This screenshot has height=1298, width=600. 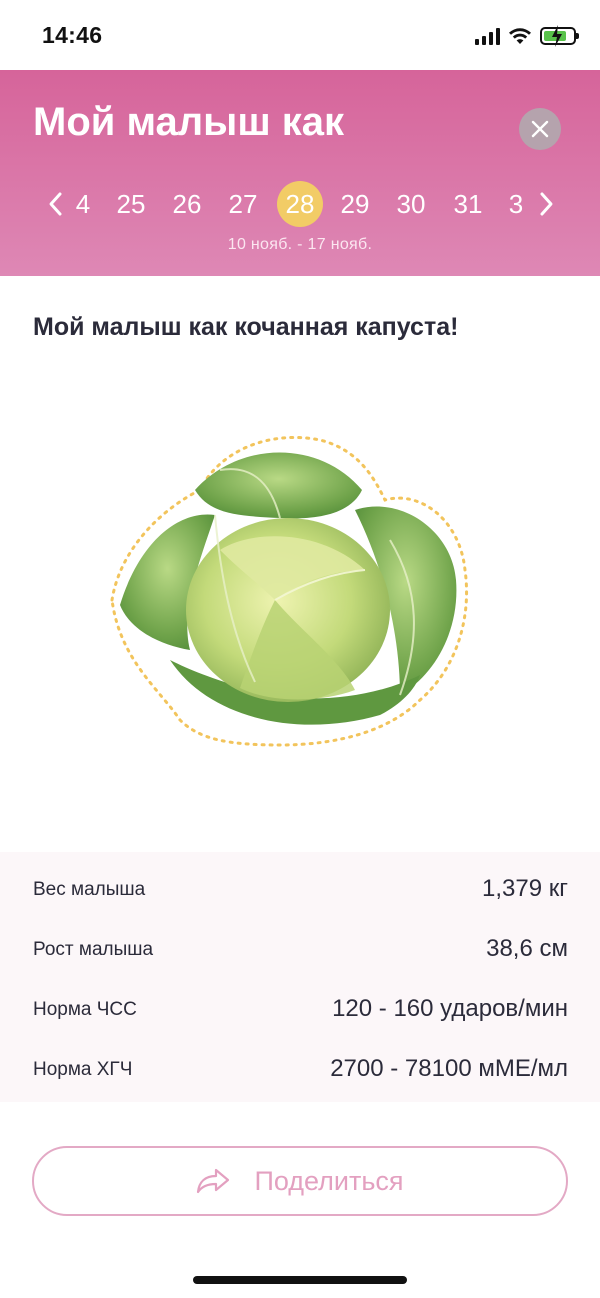 I want to click on page-title: Мой малыш как, so click(x=189, y=122).